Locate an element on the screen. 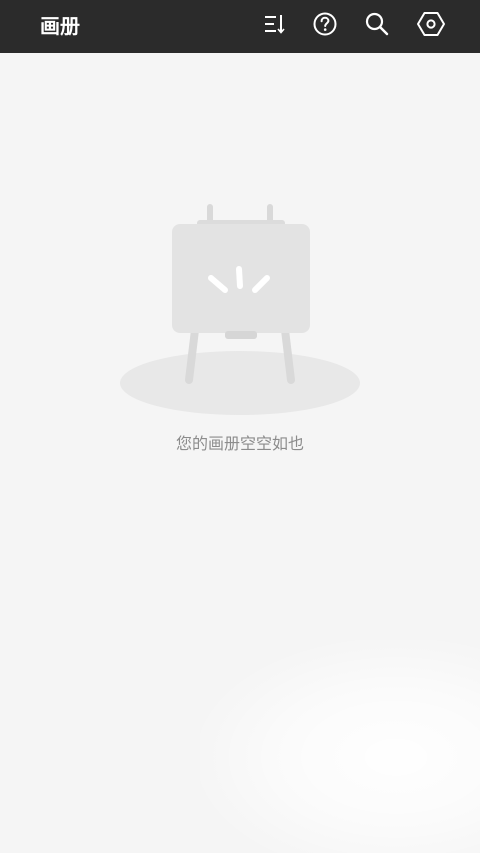  page-title: 画册 is located at coordinates (60, 26).